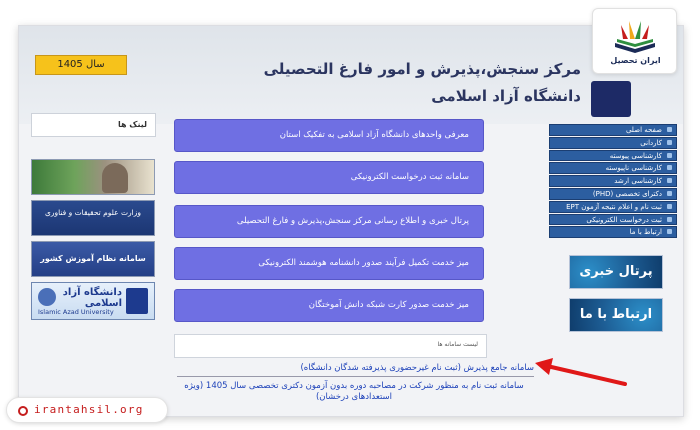 The width and height of the screenshot is (700, 430). Describe the element at coordinates (613, 193) in the screenshot. I see `nav-item-phd: دکترای تخصصی (PHD)` at that location.